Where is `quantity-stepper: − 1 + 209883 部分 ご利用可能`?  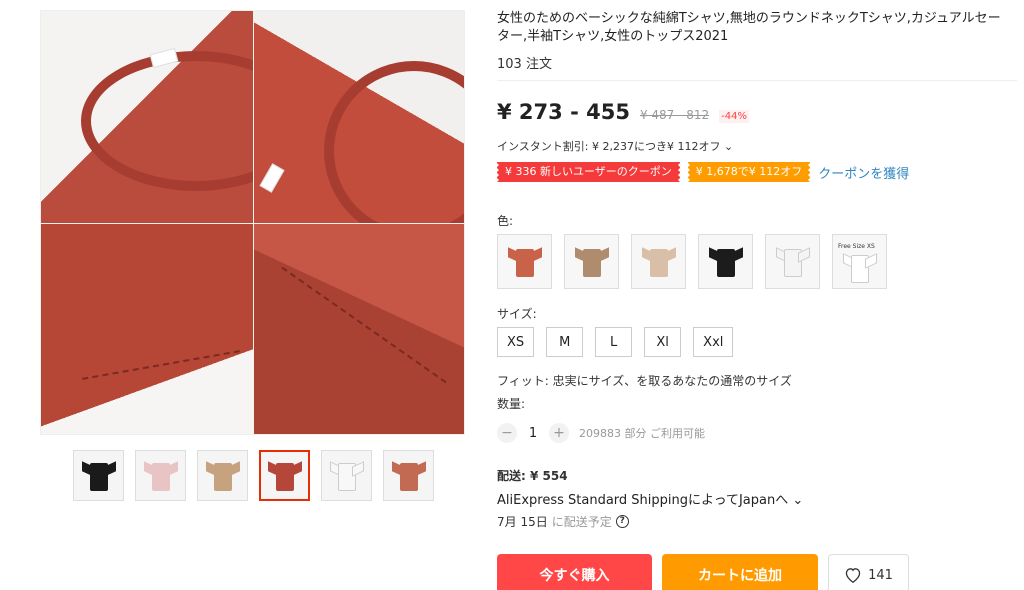 quantity-stepper: − 1 + 209883 部分 ご利用可能 is located at coordinates (601, 433).